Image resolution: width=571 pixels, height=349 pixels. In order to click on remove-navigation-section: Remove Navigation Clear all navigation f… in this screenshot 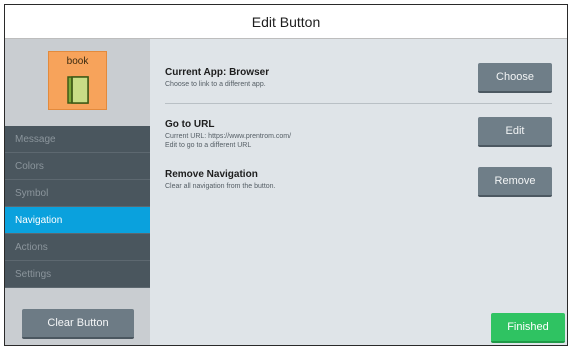, I will do `click(358, 182)`.